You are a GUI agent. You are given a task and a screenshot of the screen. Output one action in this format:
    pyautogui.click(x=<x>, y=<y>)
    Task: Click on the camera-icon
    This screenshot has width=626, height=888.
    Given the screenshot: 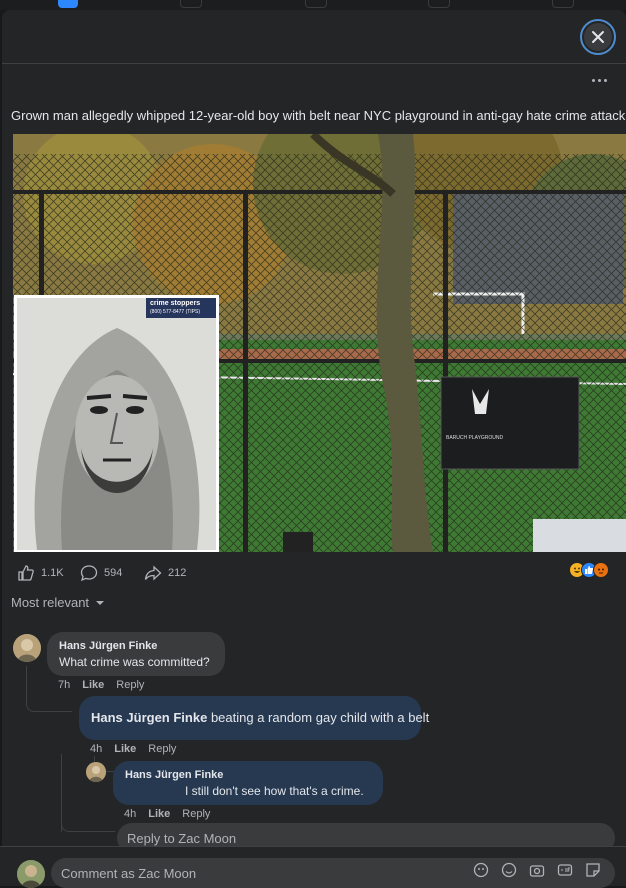 What is the action you would take?
    pyautogui.click(x=537, y=870)
    